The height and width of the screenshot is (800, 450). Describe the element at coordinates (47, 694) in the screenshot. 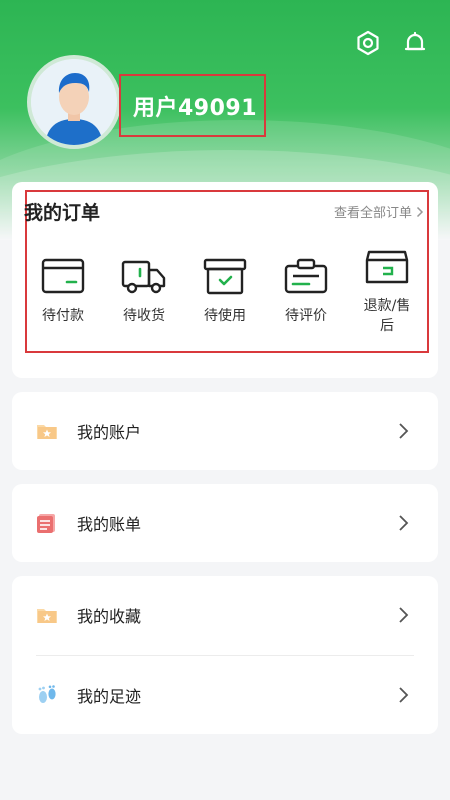

I see `footprint-icon` at that location.